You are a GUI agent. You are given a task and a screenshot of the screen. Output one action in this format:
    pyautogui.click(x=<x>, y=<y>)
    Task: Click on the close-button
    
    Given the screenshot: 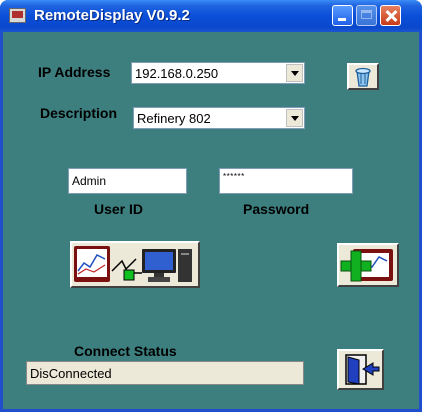 What is the action you would take?
    pyautogui.click(x=390, y=15)
    